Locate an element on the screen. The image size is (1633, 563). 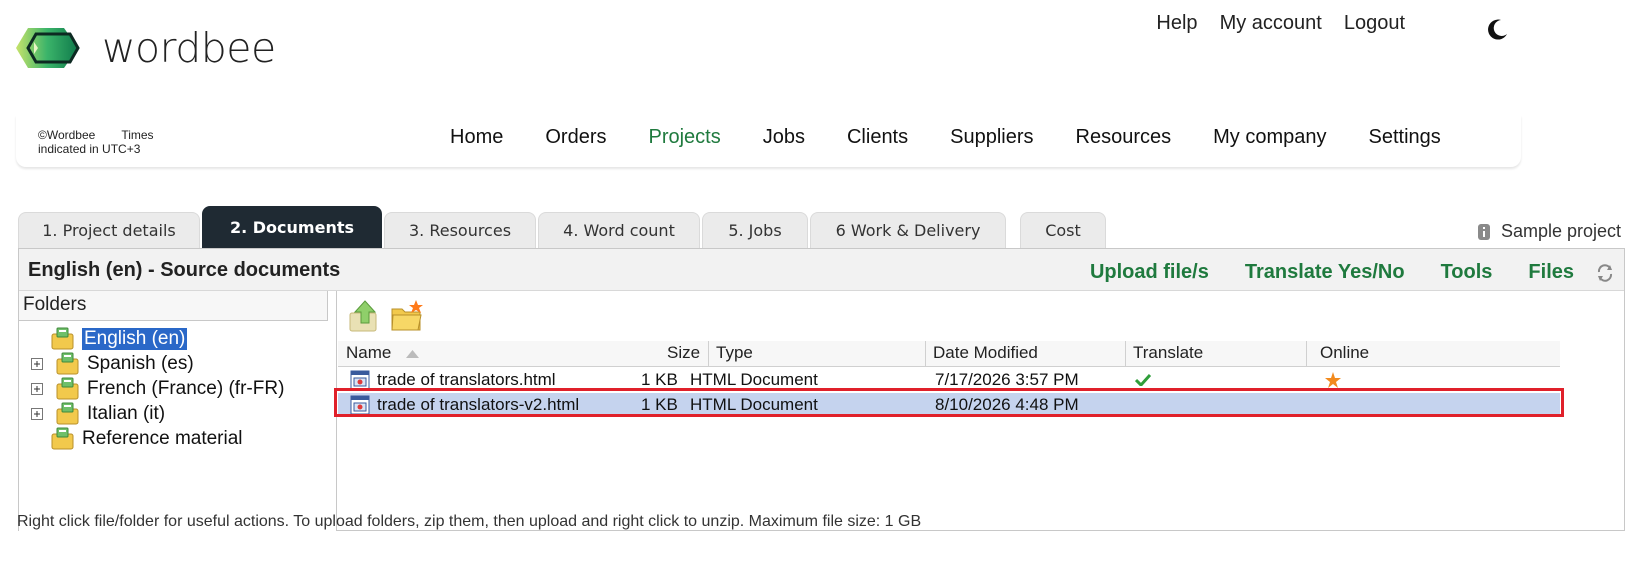
file-date: 7/17/2026 3:57 PM is located at coordinates (1007, 379).